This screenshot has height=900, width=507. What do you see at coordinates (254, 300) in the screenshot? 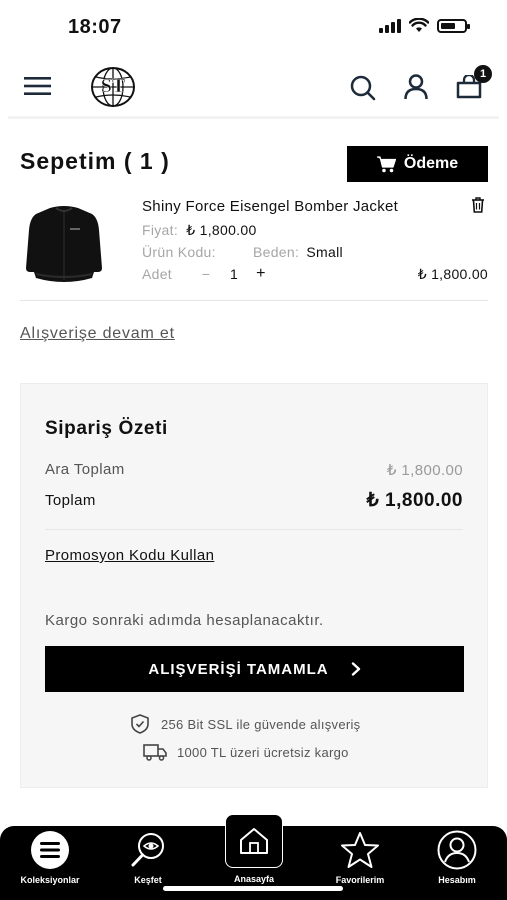
I see `item-divider` at bounding box center [254, 300].